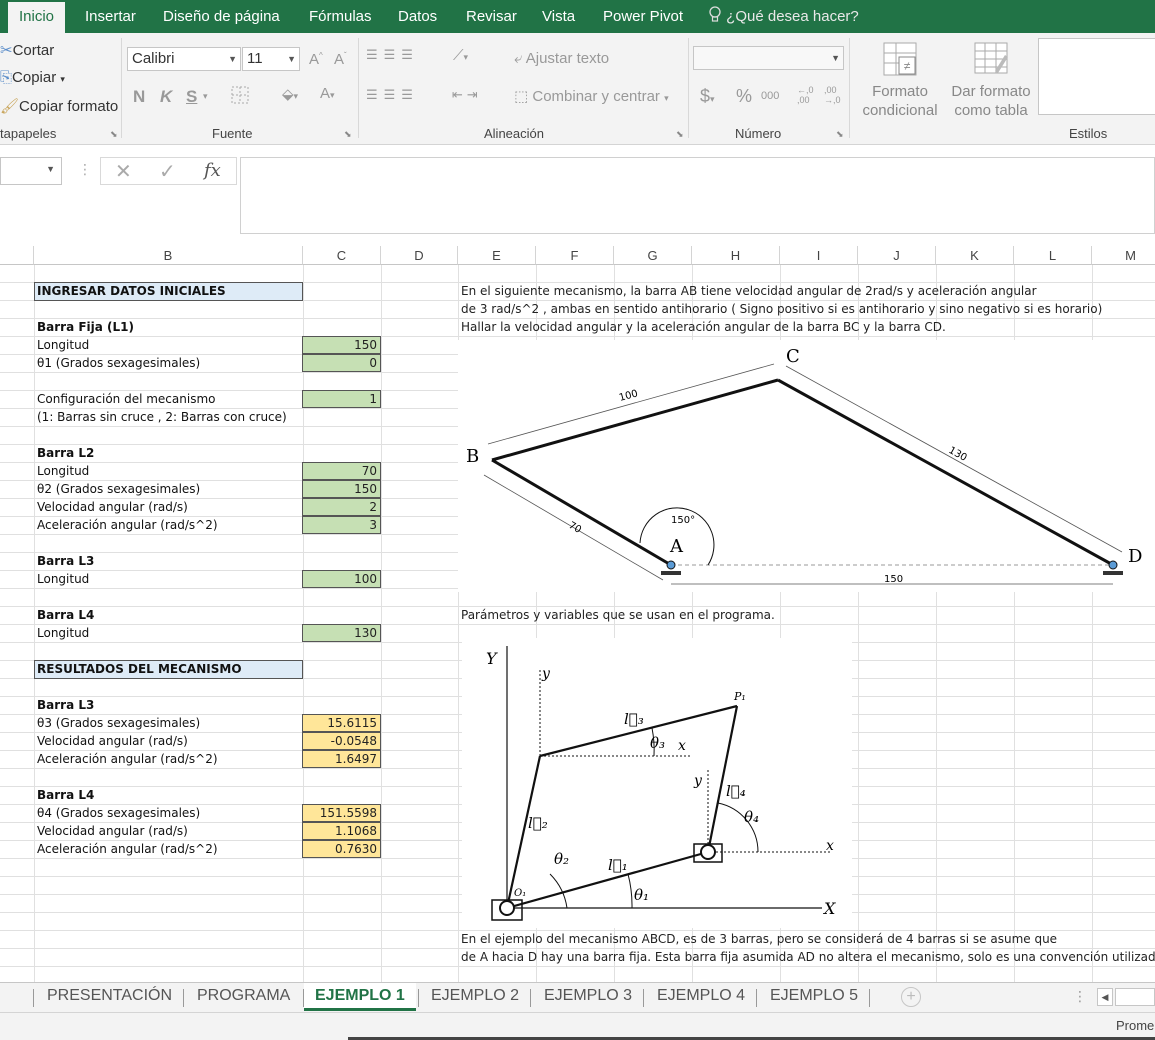 The image size is (1155, 1040). Describe the element at coordinates (392, 95) in the screenshot. I see `horizontal-align-icons: ☰☰☰` at that location.